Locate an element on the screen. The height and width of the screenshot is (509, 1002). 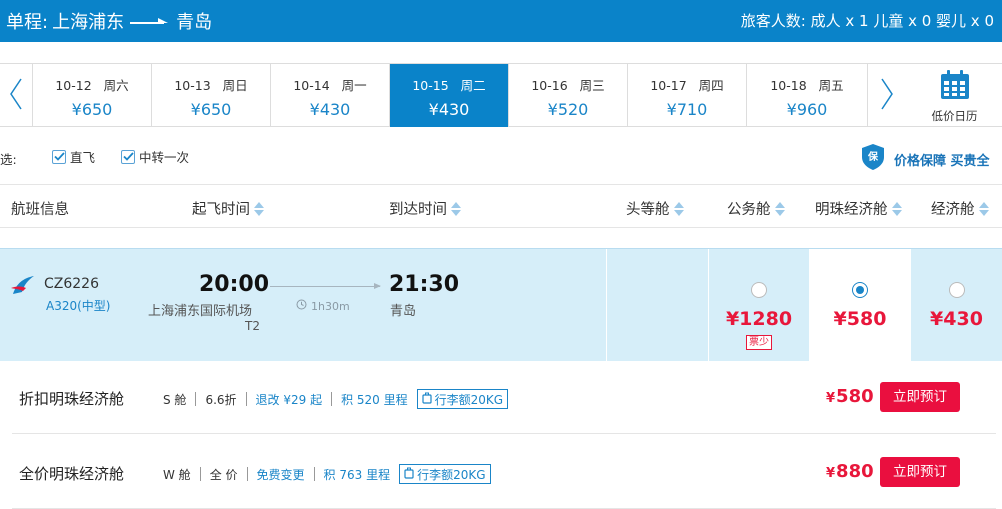
business-class-header-label: 公务舱 is located at coordinates (749, 210).